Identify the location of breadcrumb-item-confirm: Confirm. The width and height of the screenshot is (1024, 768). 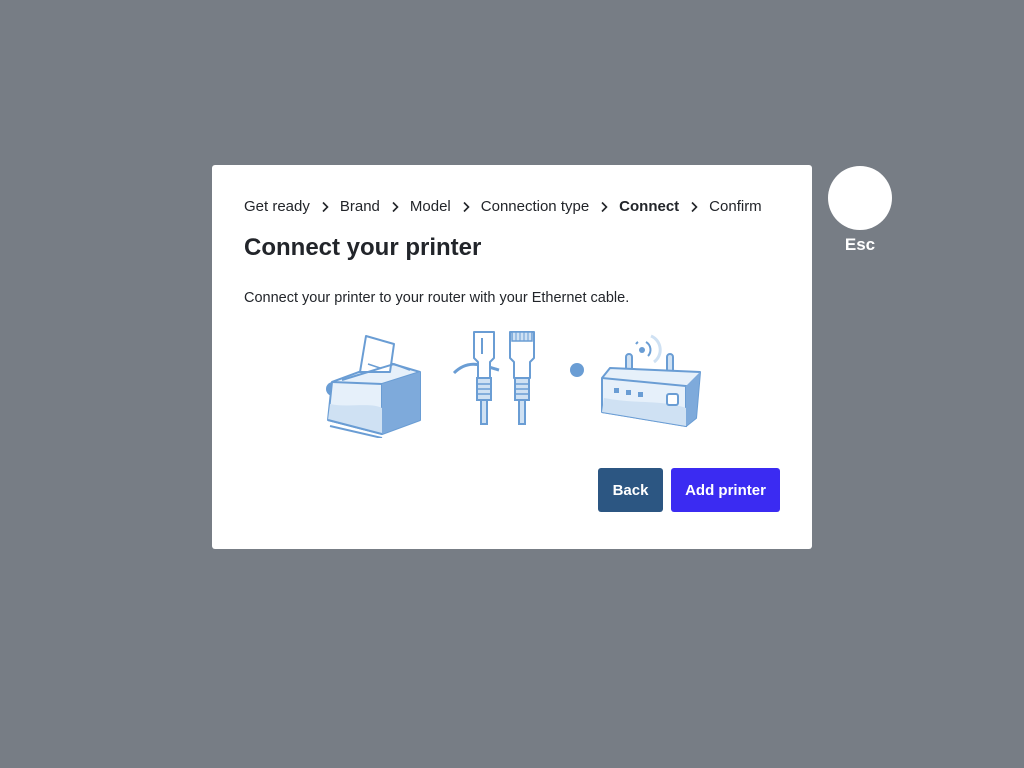
(735, 206).